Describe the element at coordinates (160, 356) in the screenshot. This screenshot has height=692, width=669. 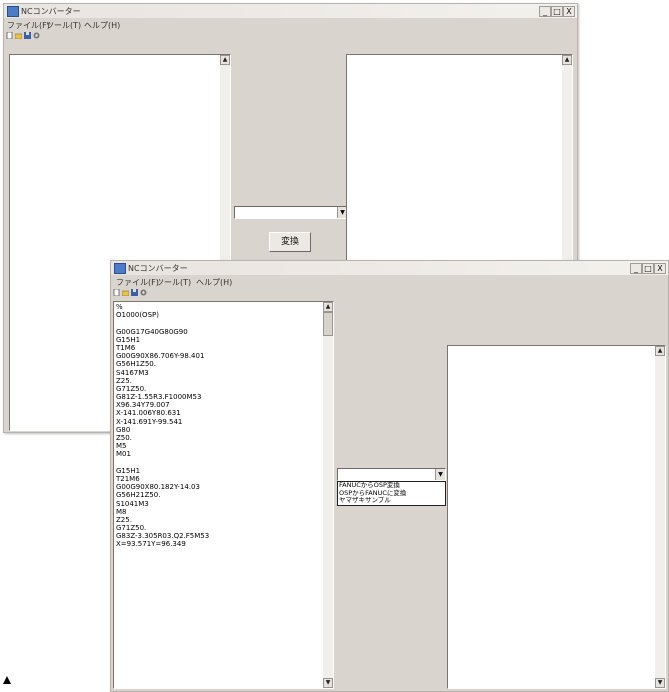
I see `code-line: G00G90X86.706Y-98.401` at that location.